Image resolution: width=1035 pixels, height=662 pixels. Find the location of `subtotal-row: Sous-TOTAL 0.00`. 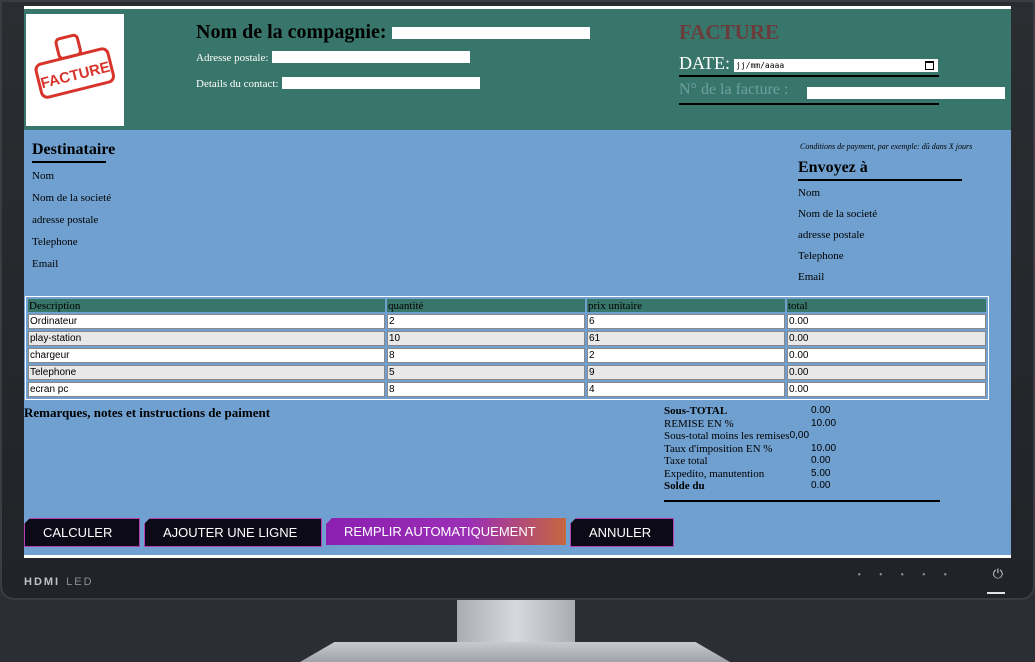

subtotal-row: Sous-TOTAL 0.00 is located at coordinates (750, 411).